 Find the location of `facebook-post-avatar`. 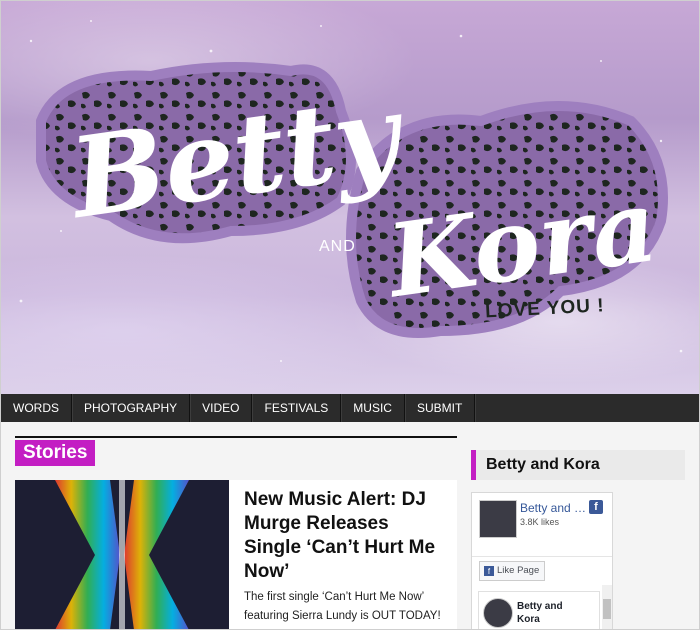

facebook-post-avatar is located at coordinates (498, 613).